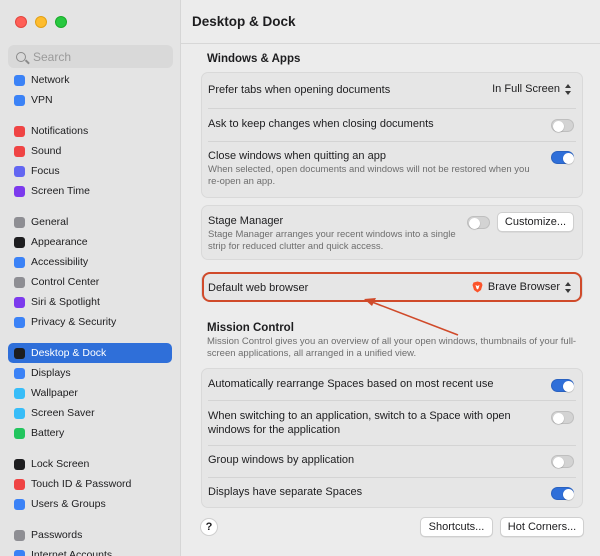  Describe the element at coordinates (90, 222) in the screenshot. I see `sidebar-item-general: General` at that location.